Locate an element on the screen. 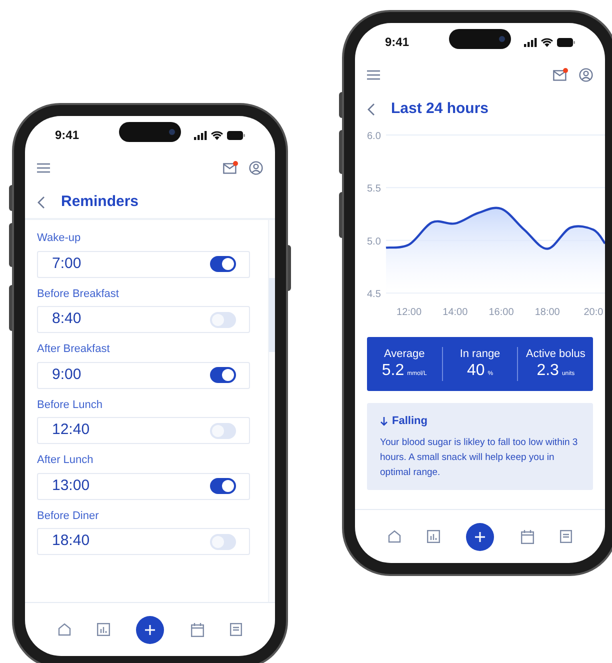 The width and height of the screenshot is (612, 663). reminder-time-field: 8:40 is located at coordinates (143, 319).